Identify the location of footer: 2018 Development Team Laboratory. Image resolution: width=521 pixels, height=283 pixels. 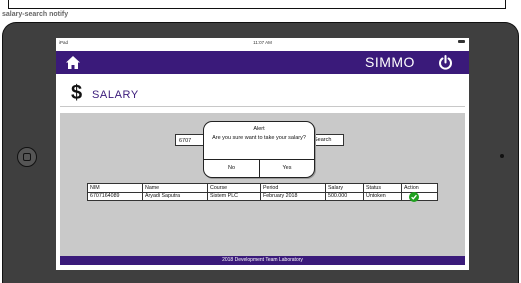
(262, 260).